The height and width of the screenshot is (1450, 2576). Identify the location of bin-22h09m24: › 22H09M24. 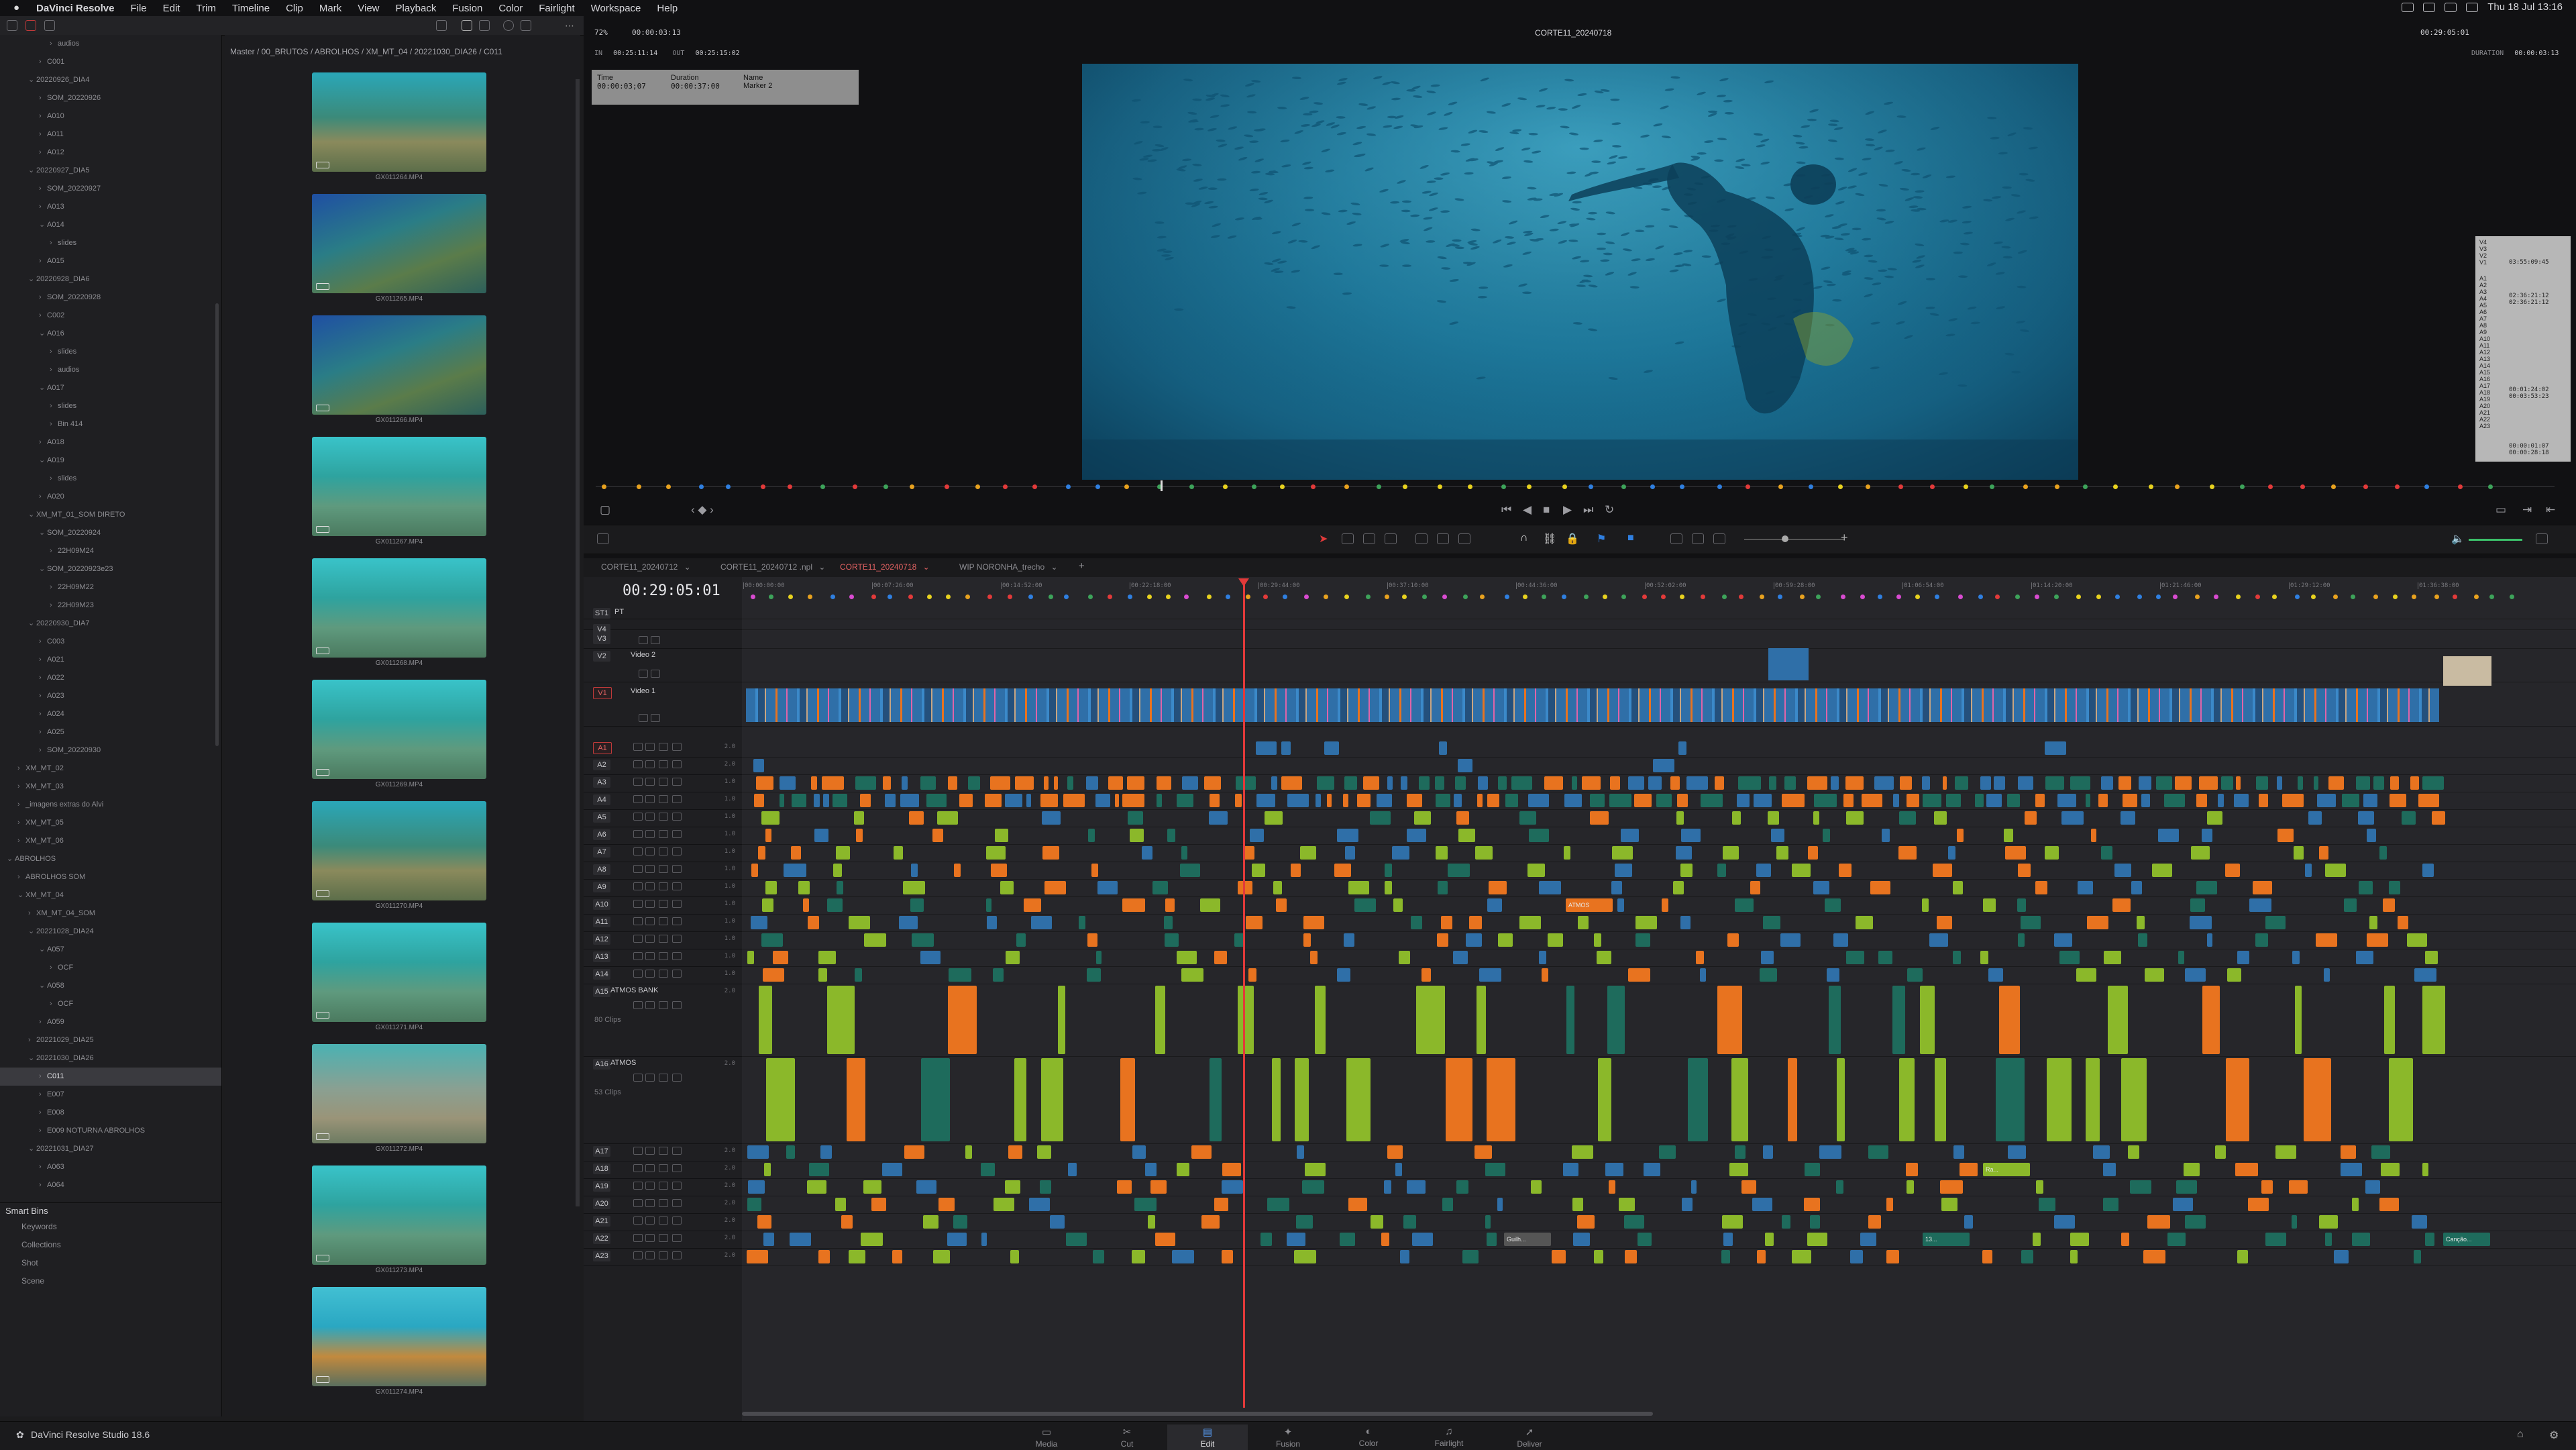
(110, 551).